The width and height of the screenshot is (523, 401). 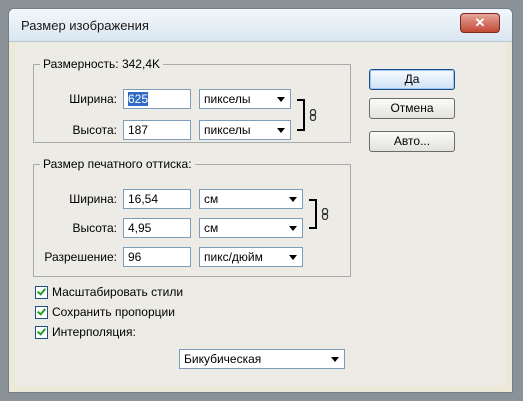 What do you see at coordinates (113, 312) in the screenshot?
I see `constrain-proportions-label: Сохранить пропорции` at bounding box center [113, 312].